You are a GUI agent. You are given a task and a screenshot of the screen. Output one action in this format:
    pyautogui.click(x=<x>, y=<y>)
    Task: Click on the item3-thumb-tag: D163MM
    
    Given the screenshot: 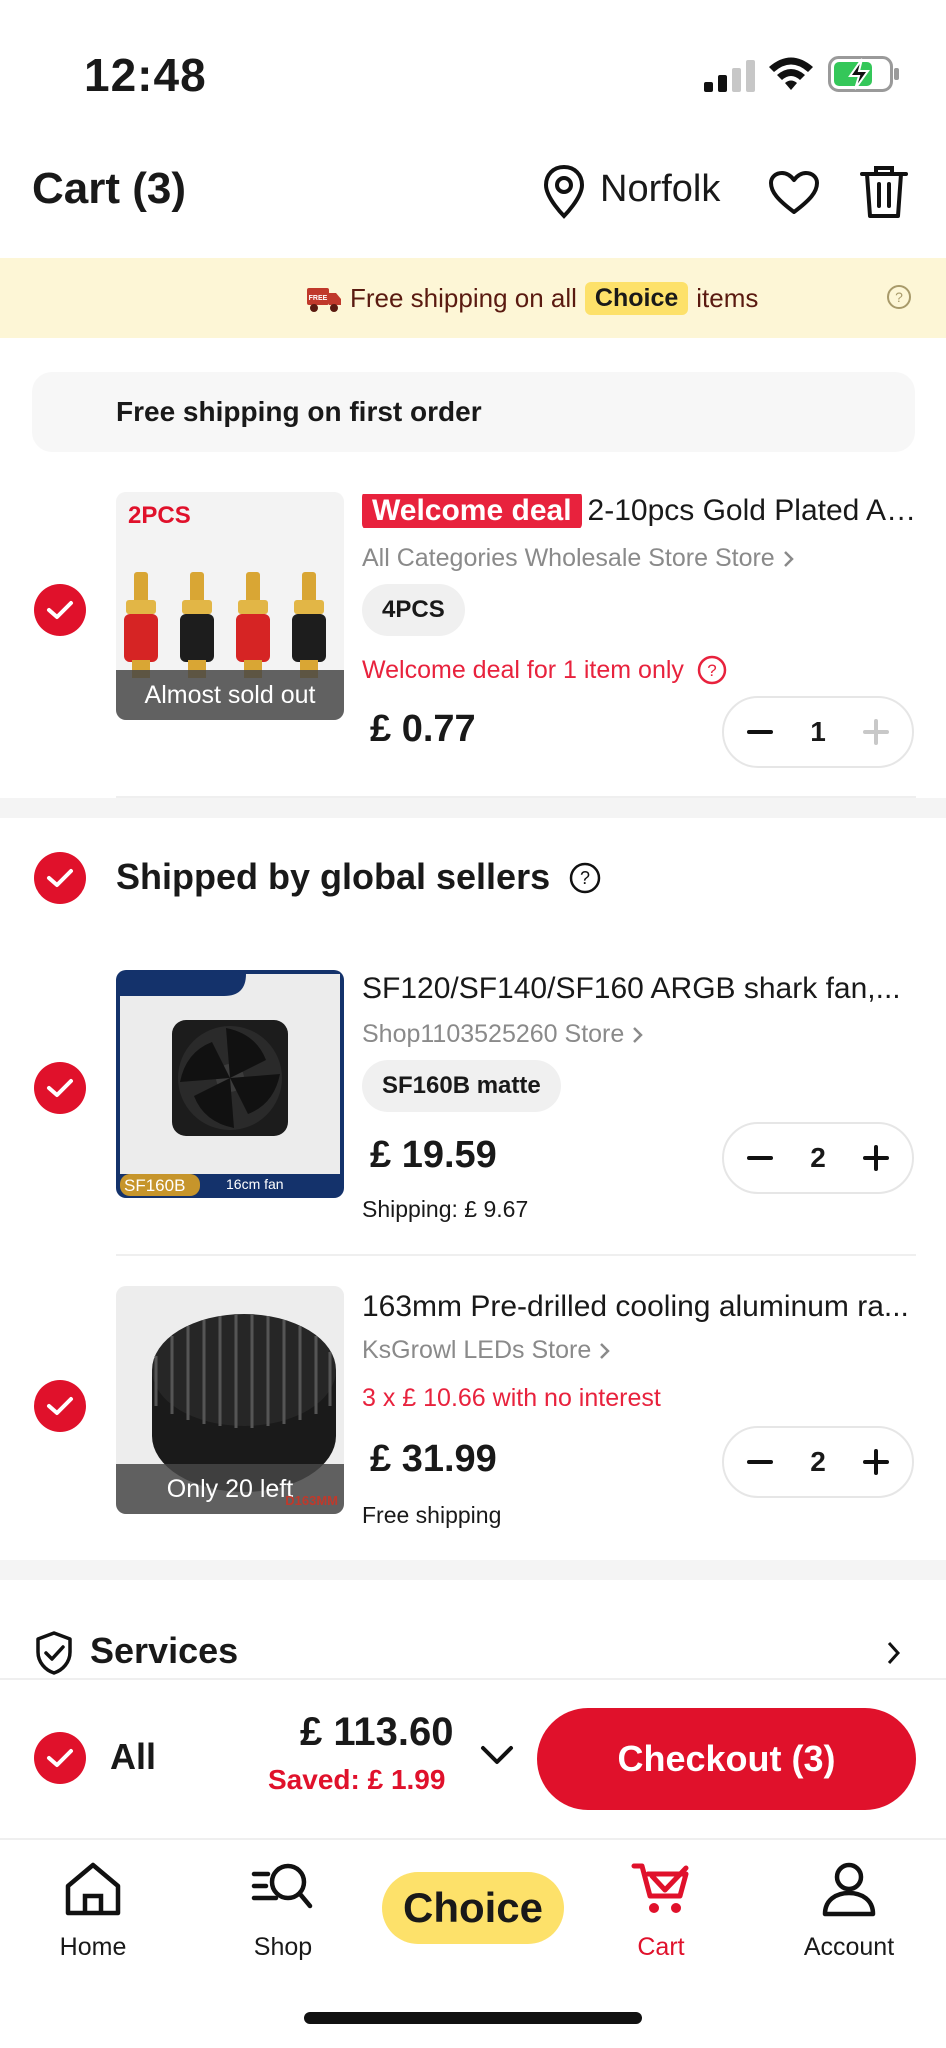 What is the action you would take?
    pyautogui.click(x=311, y=1500)
    